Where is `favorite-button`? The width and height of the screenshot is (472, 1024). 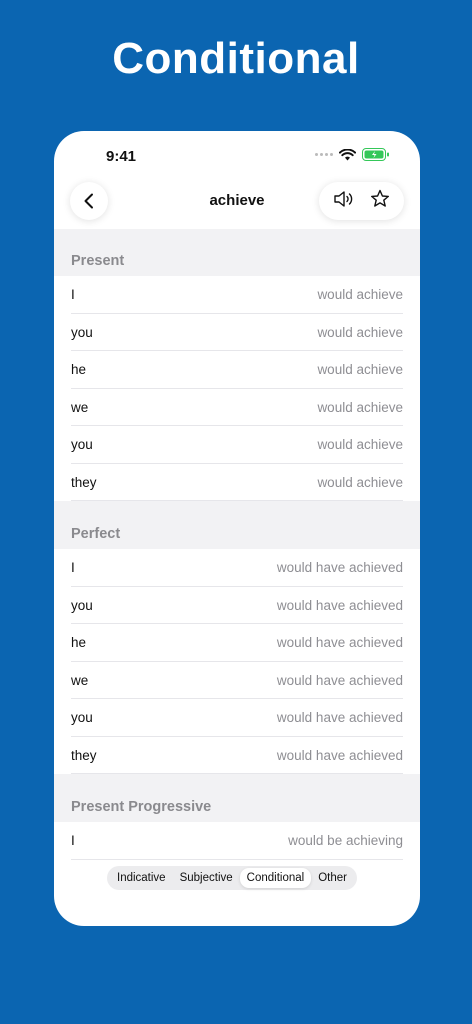 favorite-button is located at coordinates (380, 201).